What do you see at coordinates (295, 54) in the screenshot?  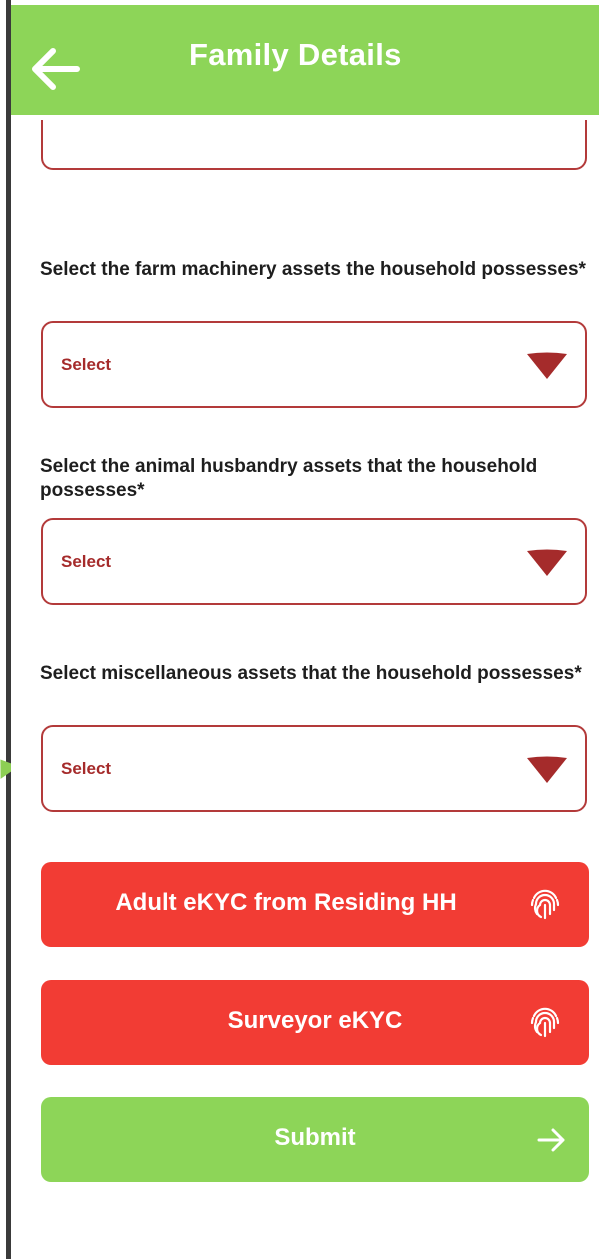 I see `page-title: Family Details` at bounding box center [295, 54].